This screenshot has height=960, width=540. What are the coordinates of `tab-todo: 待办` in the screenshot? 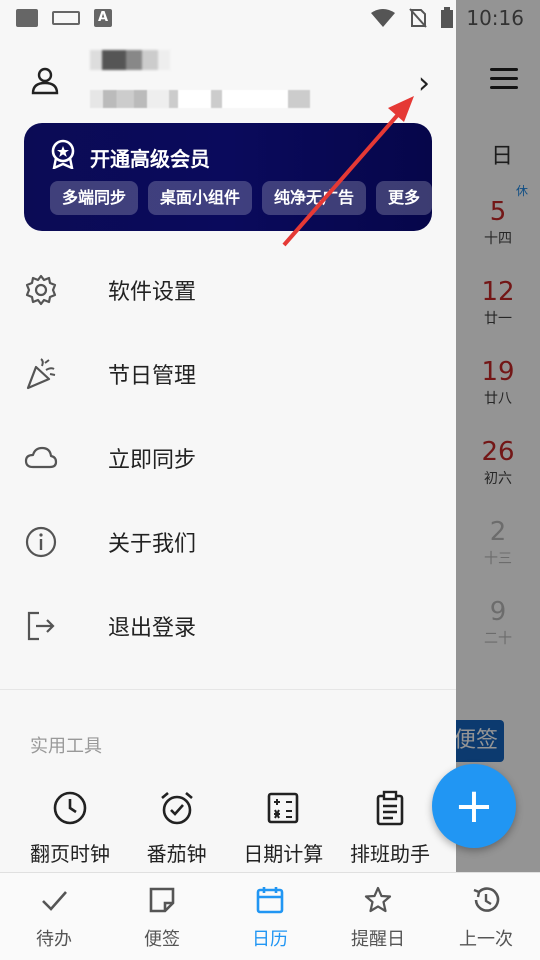 It's located at (54, 916).